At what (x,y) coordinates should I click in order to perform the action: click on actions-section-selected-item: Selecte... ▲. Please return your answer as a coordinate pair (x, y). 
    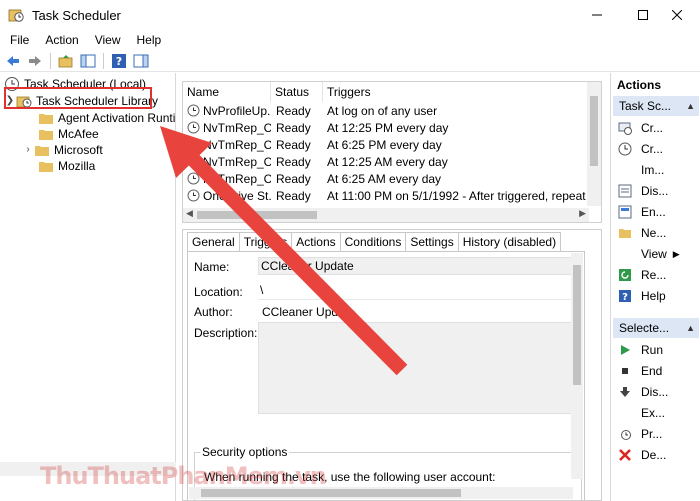
    Looking at the image, I should click on (656, 328).